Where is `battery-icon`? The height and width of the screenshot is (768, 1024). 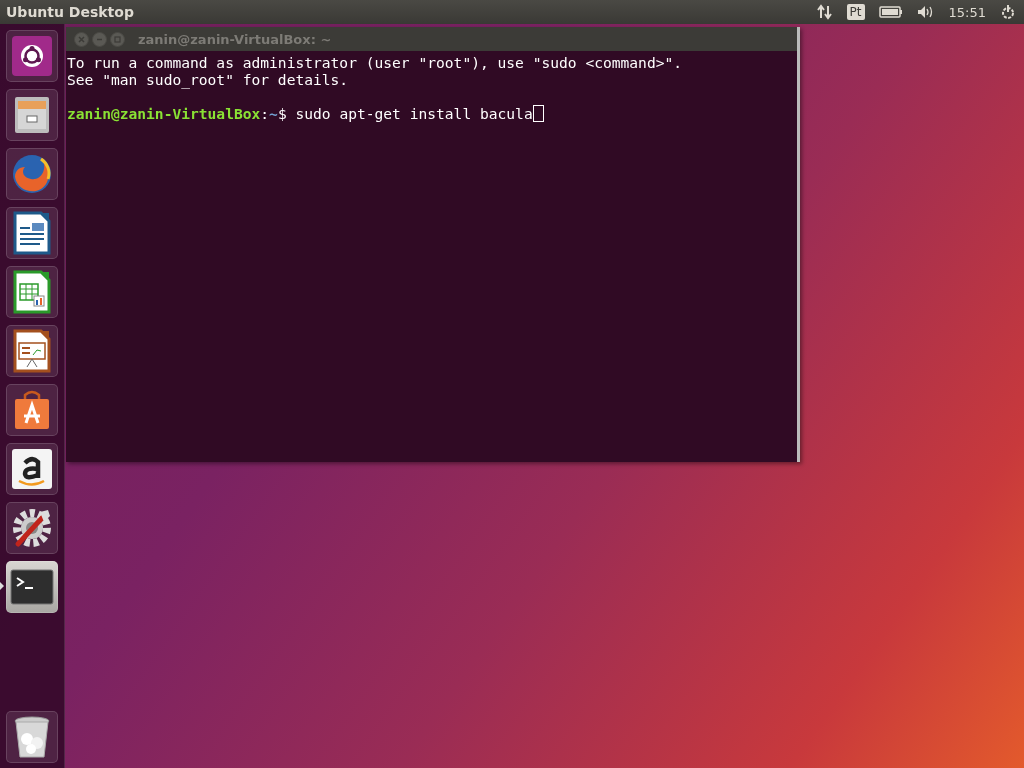 battery-icon is located at coordinates (890, 12).